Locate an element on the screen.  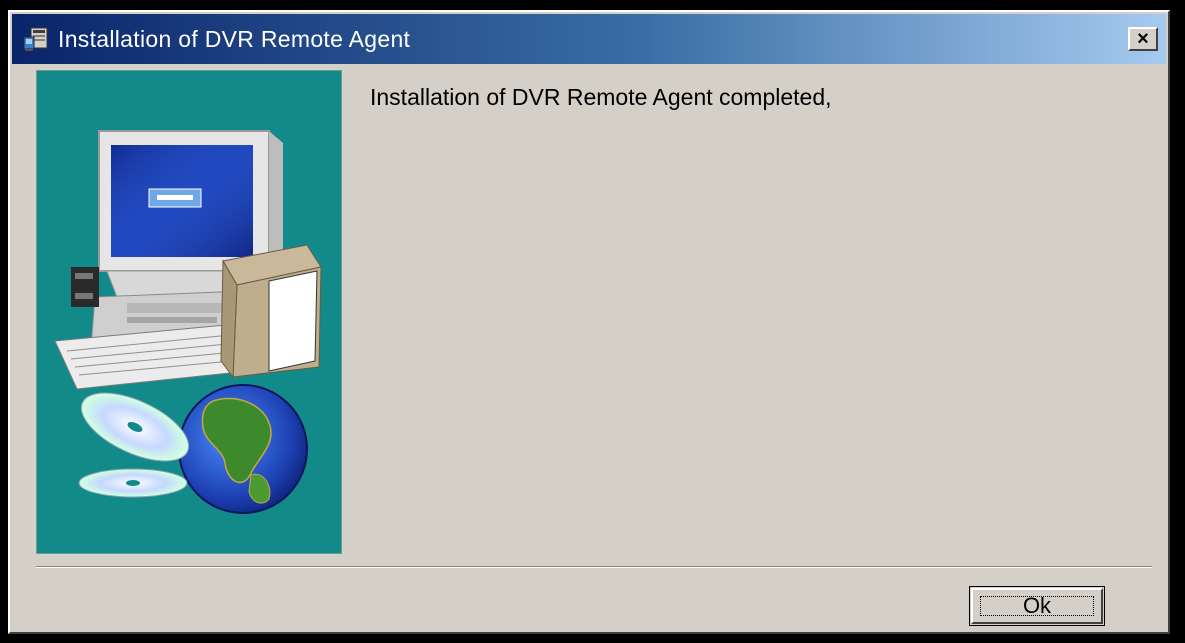
globe-icon is located at coordinates (243, 449).